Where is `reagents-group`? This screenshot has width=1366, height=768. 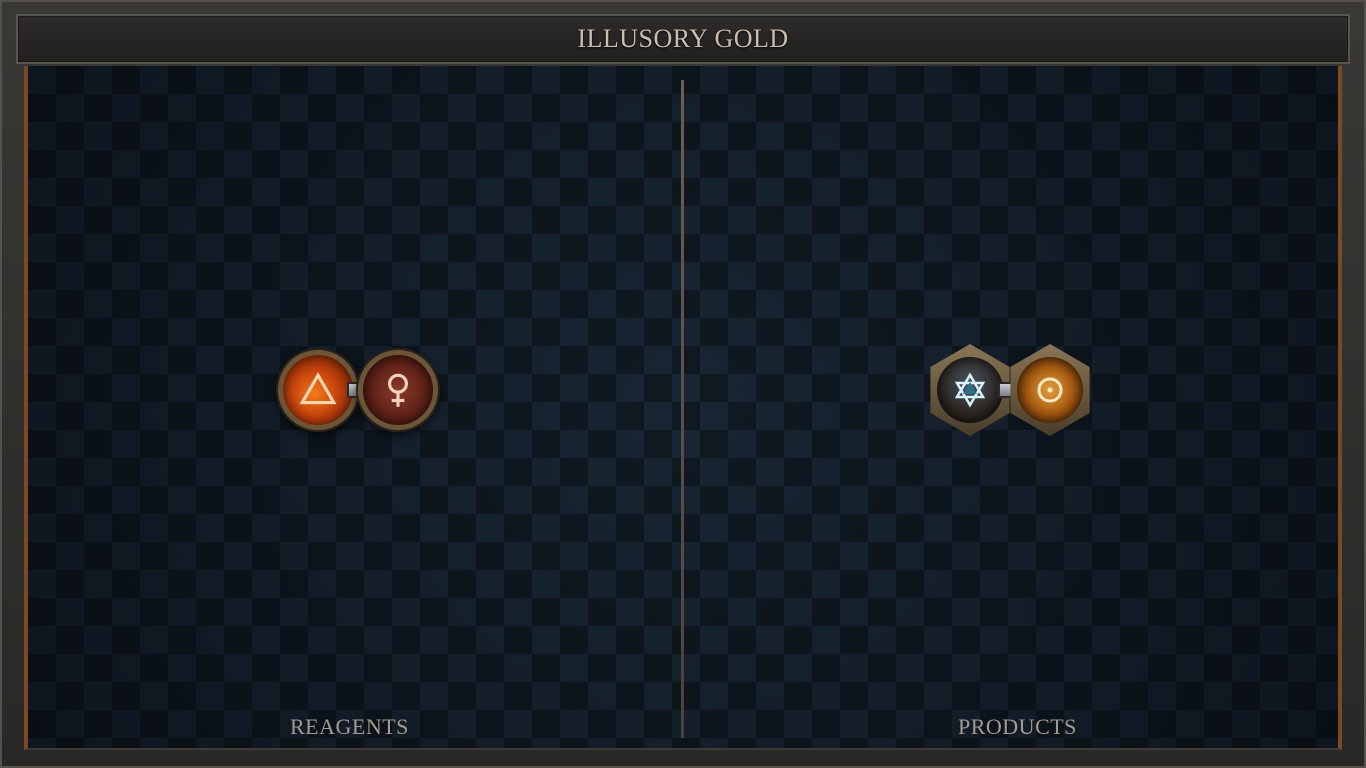
reagents-group is located at coordinates (358, 392).